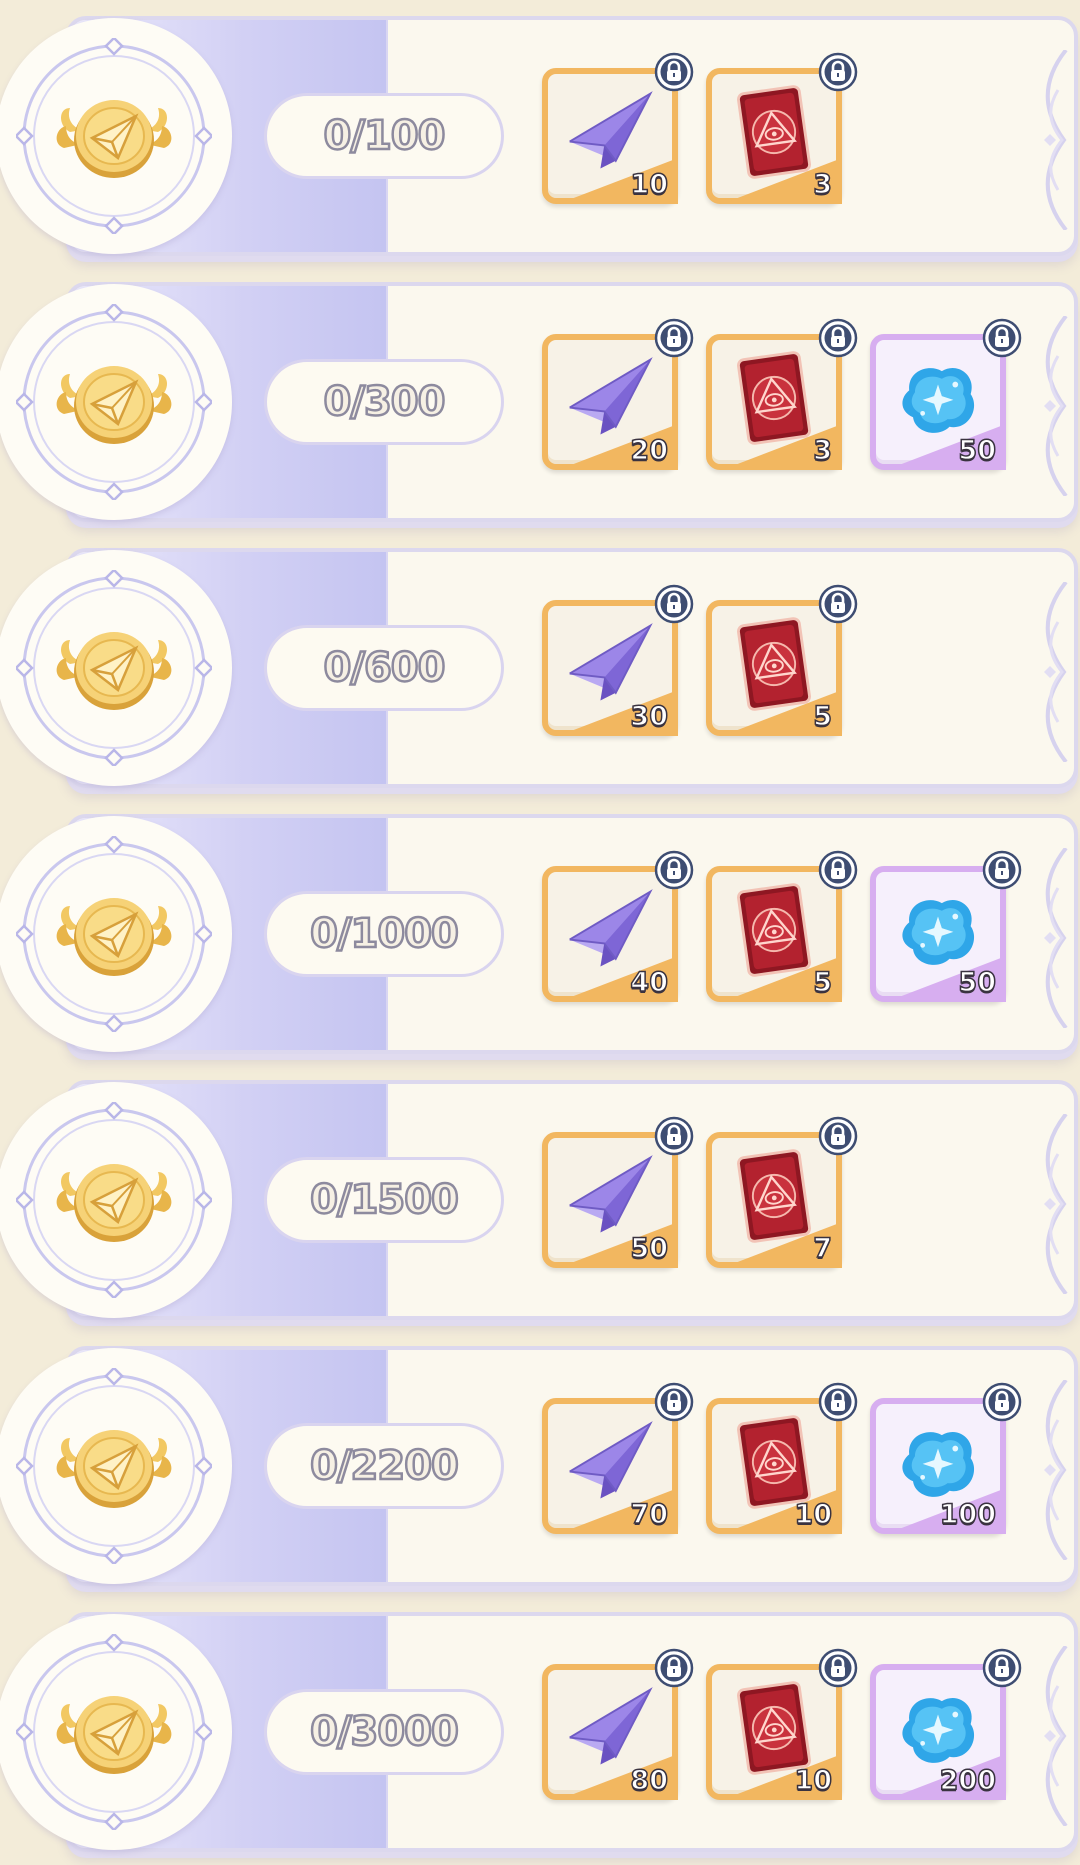 Image resolution: width=1080 pixels, height=1865 pixels. Describe the element at coordinates (968, 1780) in the screenshot. I see `reward-quantity: 200` at that location.